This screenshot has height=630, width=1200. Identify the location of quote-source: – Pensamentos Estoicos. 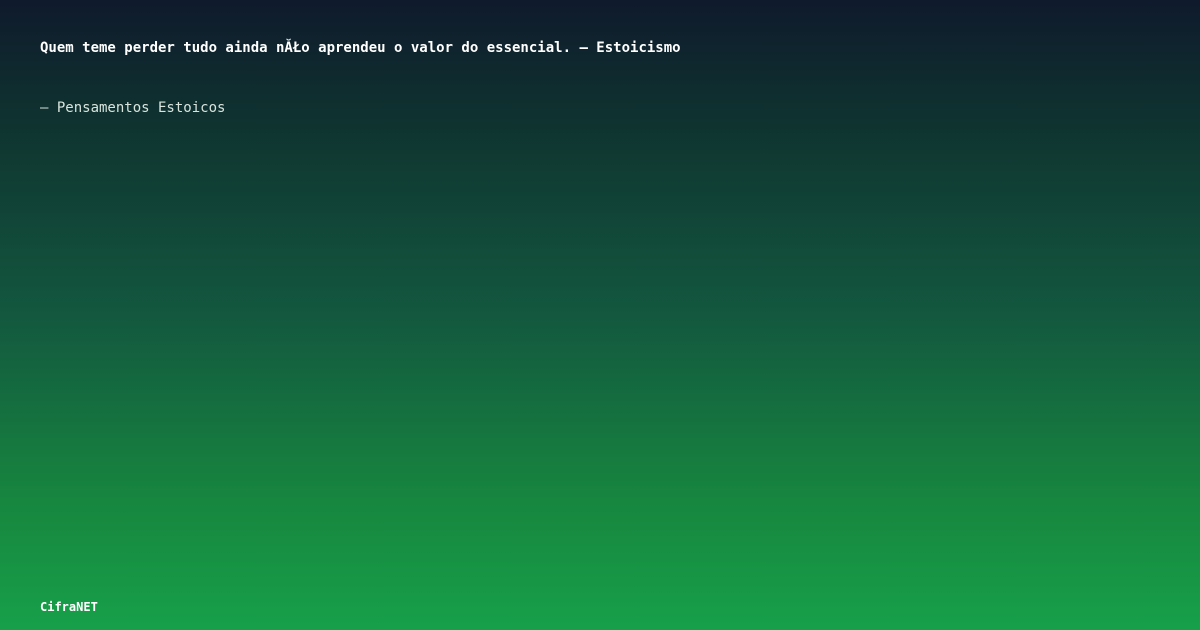
(133, 108).